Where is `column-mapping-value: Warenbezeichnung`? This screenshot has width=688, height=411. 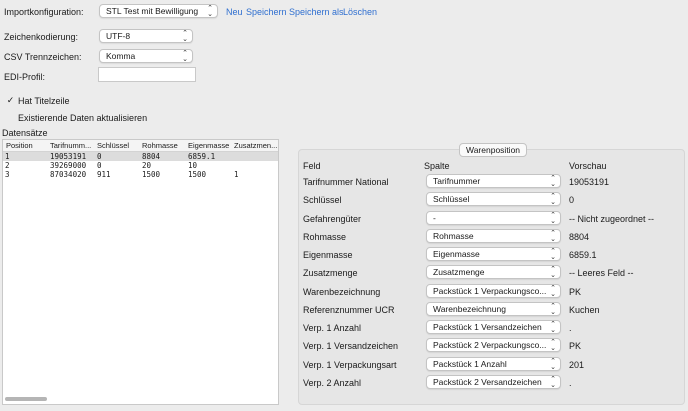 column-mapping-value: Warenbezeichnung is located at coordinates (469, 309).